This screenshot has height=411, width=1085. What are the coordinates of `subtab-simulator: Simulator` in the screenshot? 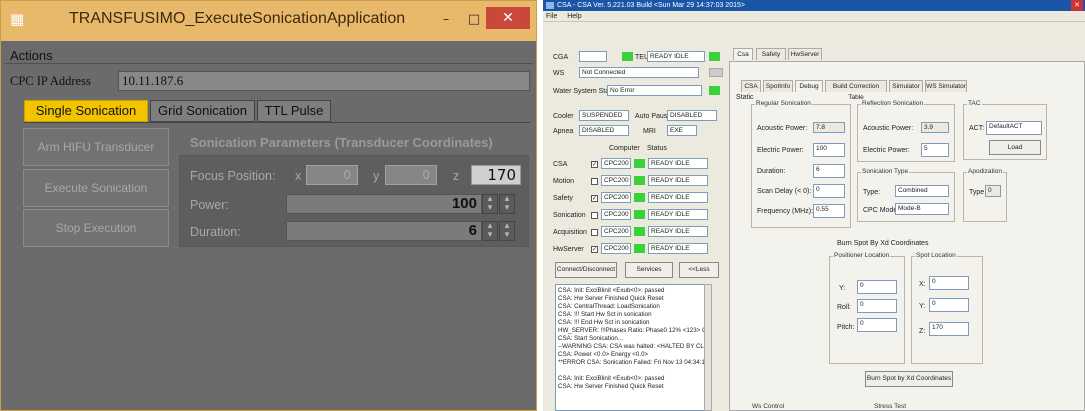 It's located at (906, 86).